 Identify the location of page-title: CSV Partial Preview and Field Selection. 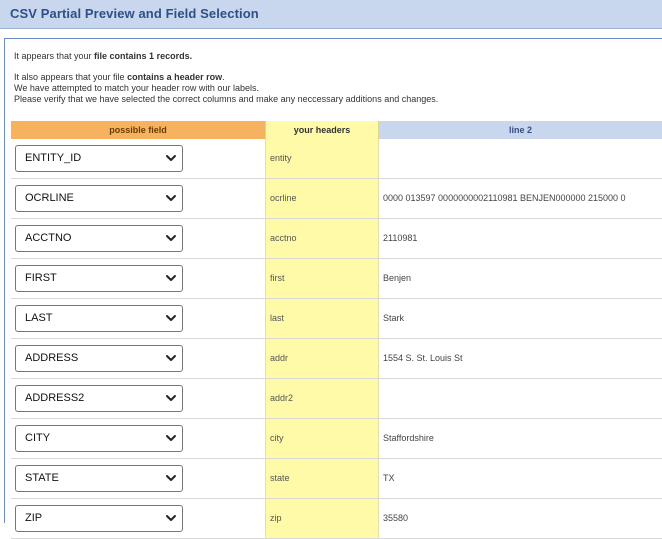
(134, 13).